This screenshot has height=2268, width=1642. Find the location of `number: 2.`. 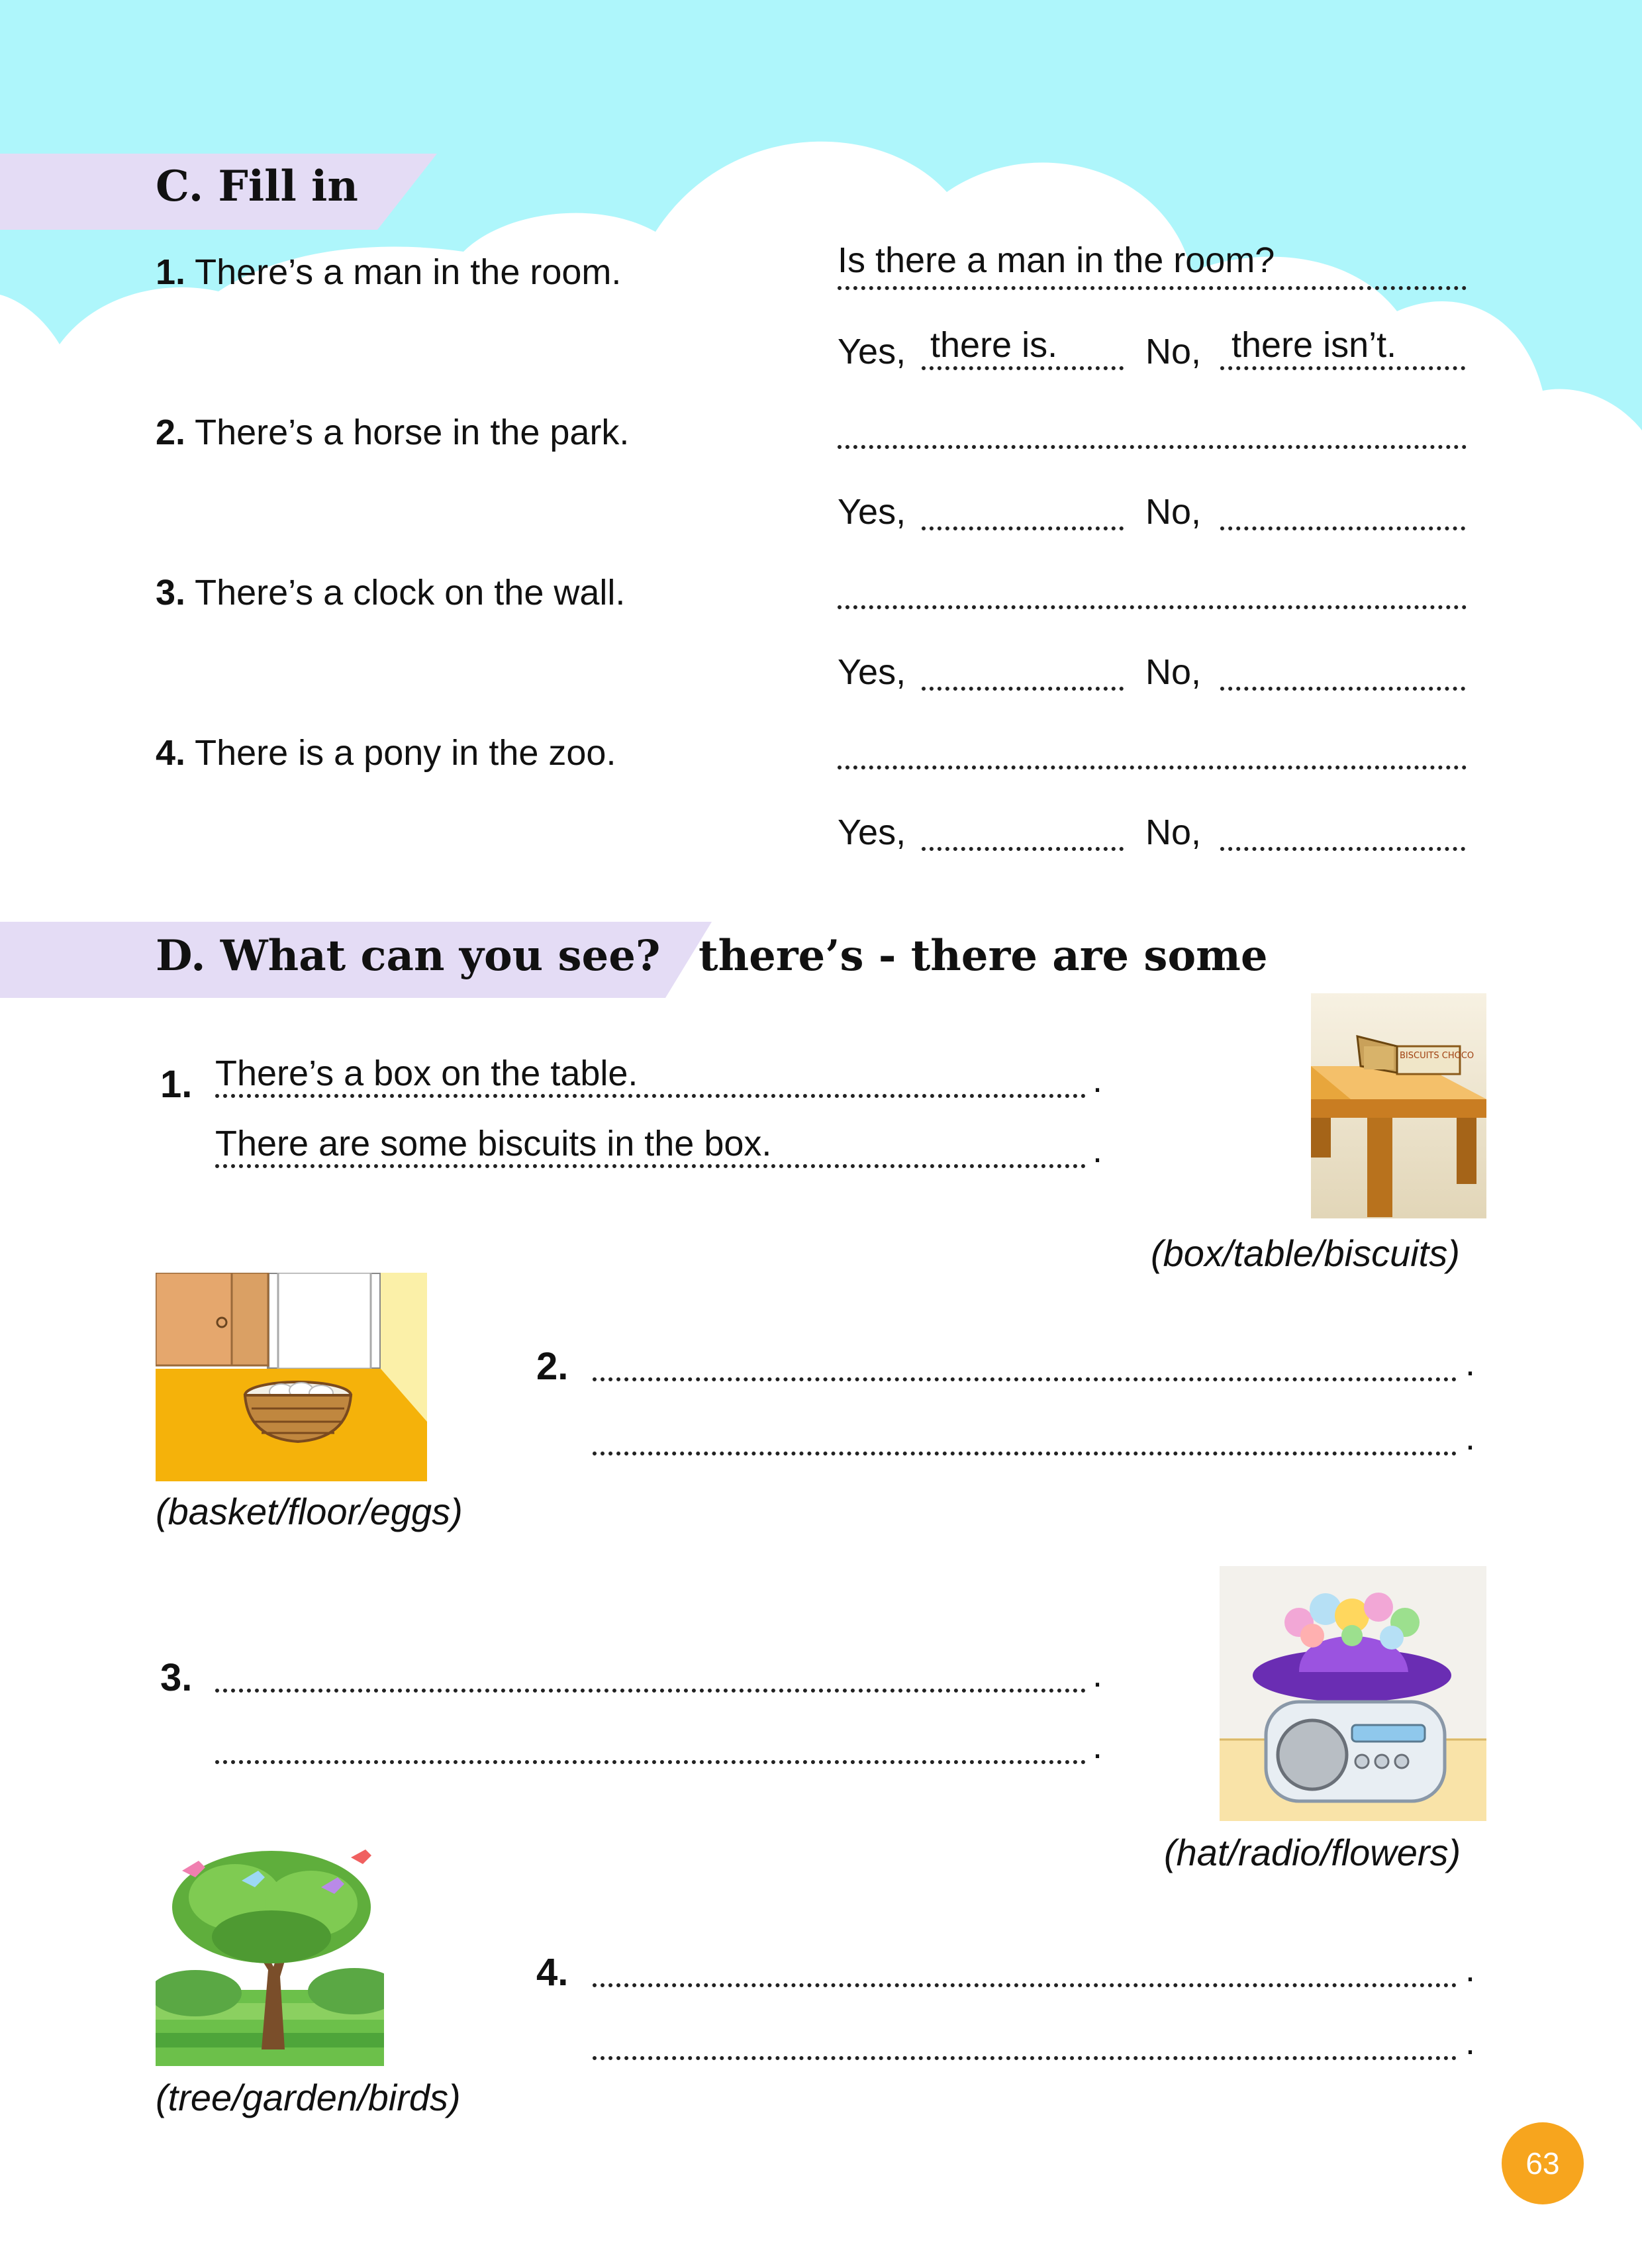

number: 2. is located at coordinates (171, 433).